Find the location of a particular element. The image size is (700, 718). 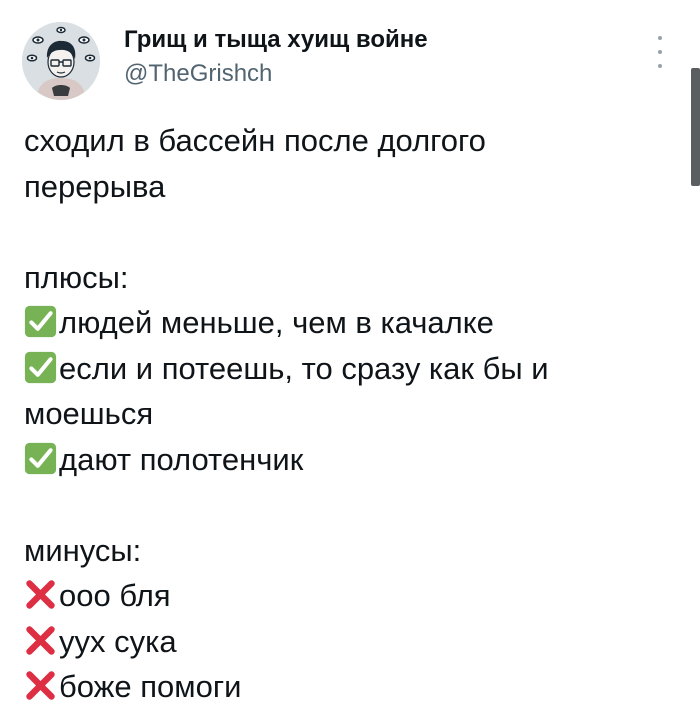

avatar is located at coordinates (61, 61).